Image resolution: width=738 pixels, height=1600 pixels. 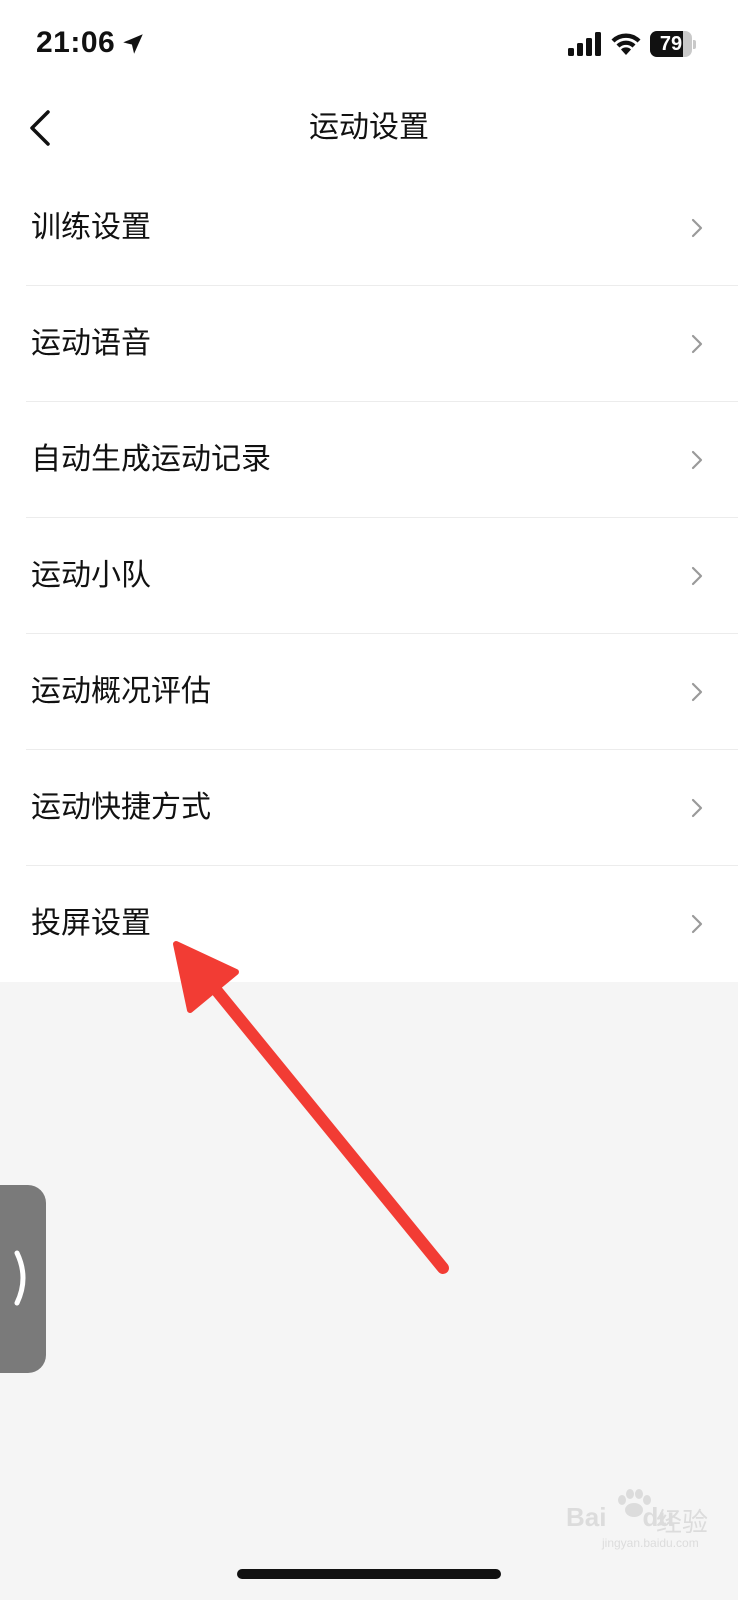 I want to click on battery-level-text: 79, so click(x=671, y=44).